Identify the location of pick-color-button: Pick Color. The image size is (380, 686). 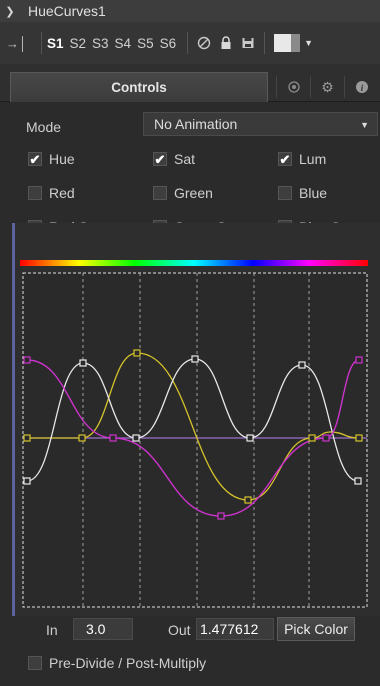
(316, 629).